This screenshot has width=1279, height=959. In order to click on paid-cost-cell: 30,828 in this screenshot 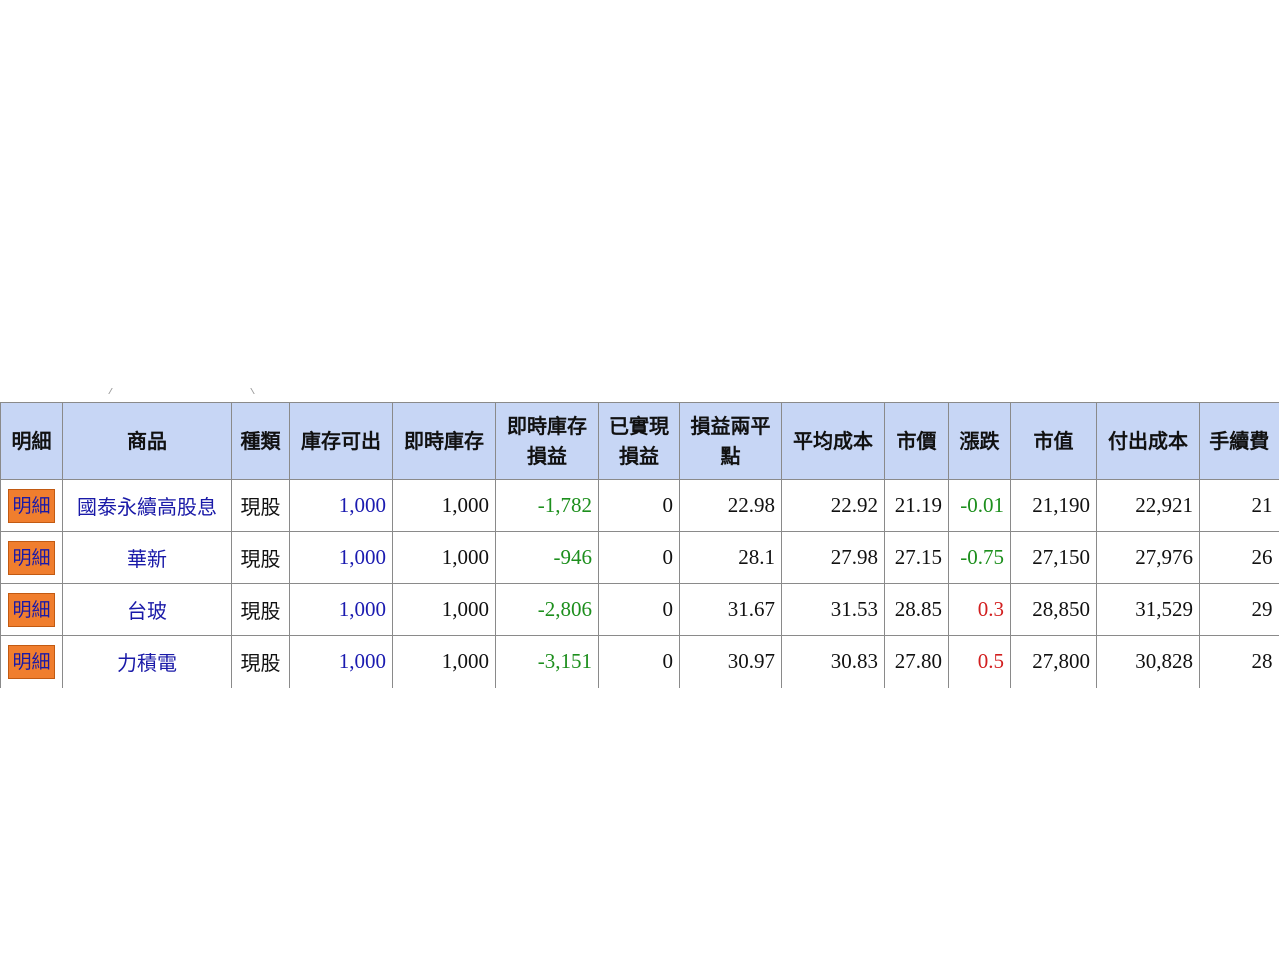, I will do `click(1148, 661)`.